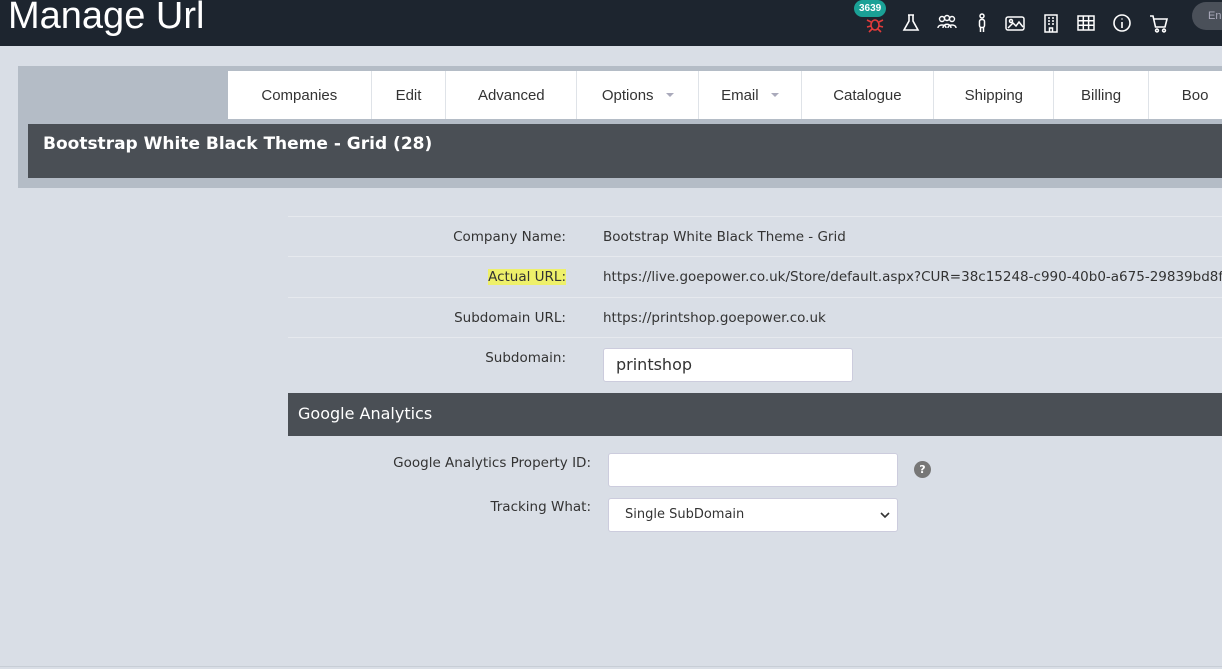  What do you see at coordinates (300, 95) in the screenshot?
I see `tab-companies: Companies` at bounding box center [300, 95].